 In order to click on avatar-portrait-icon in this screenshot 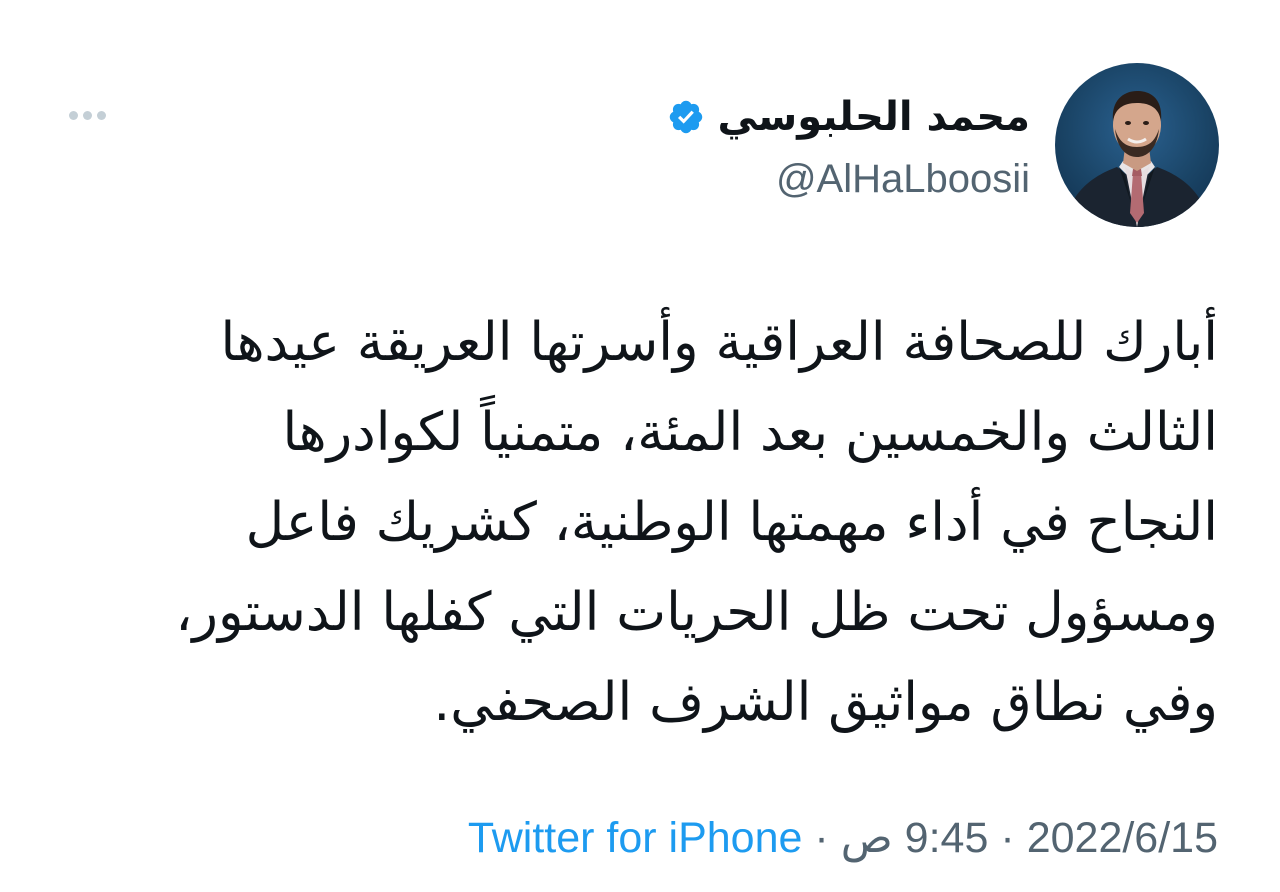, I will do `click(1137, 159)`.